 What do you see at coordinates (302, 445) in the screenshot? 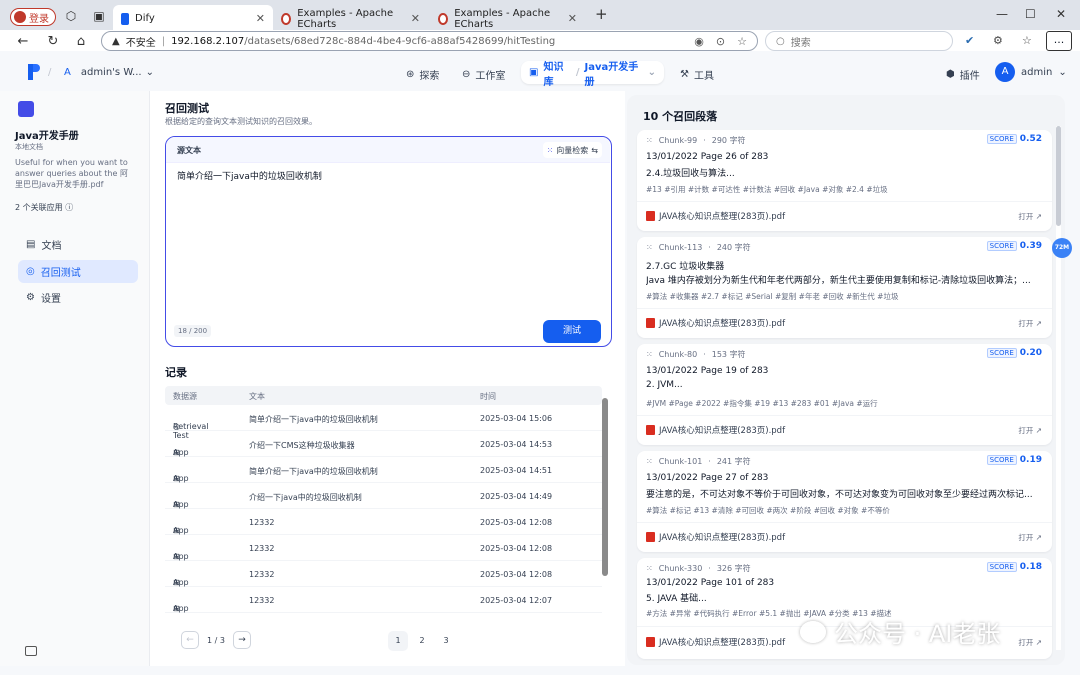
I see `row-text: 介绍一下CMS这种垃圾收集器` at bounding box center [302, 445].